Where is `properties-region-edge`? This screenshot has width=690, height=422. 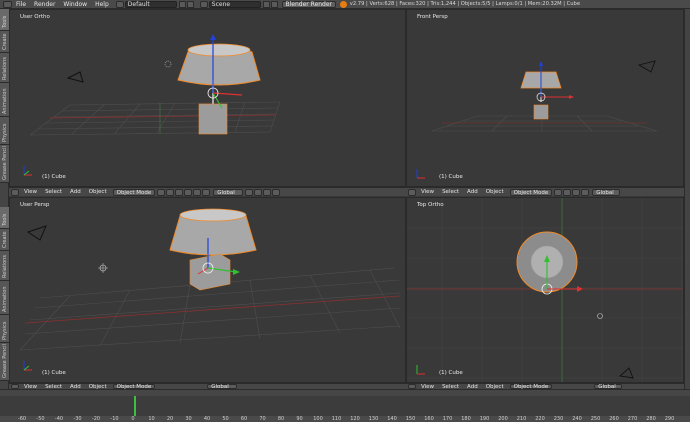
properties-region-edge is located at coordinates (687, 199).